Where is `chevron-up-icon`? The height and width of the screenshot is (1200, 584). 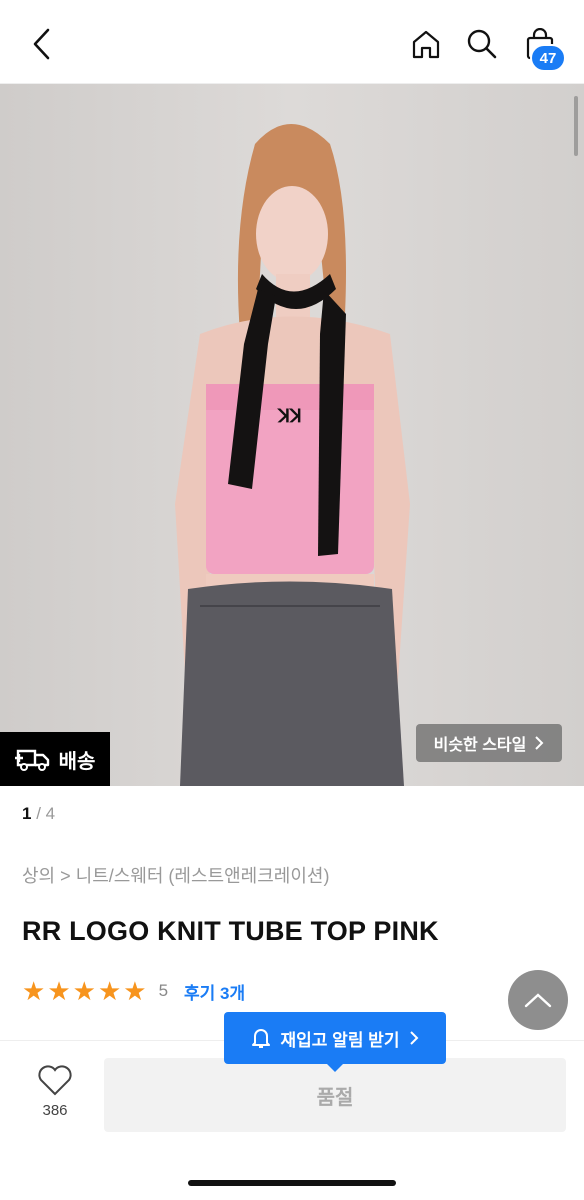 chevron-up-icon is located at coordinates (538, 1000).